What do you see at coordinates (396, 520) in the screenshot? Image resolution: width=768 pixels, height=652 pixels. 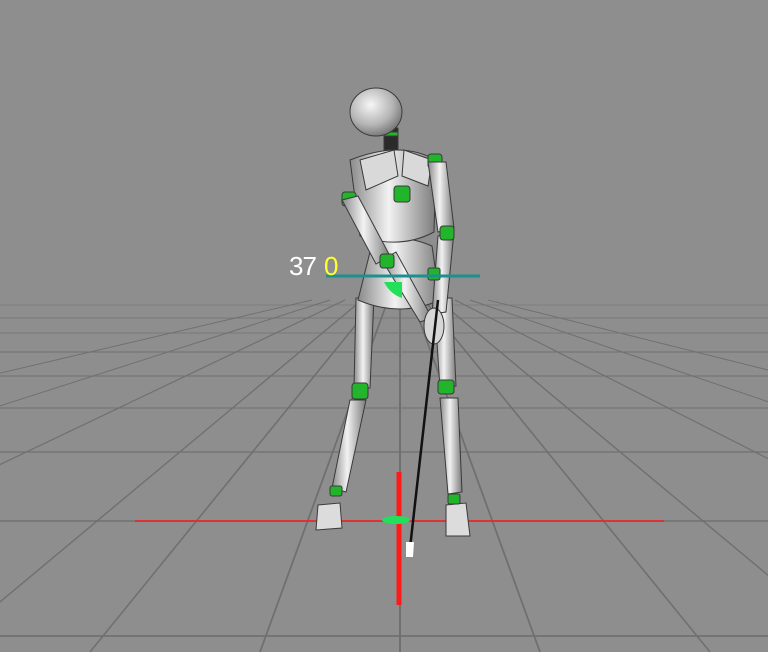 I see `ball-marker` at bounding box center [396, 520].